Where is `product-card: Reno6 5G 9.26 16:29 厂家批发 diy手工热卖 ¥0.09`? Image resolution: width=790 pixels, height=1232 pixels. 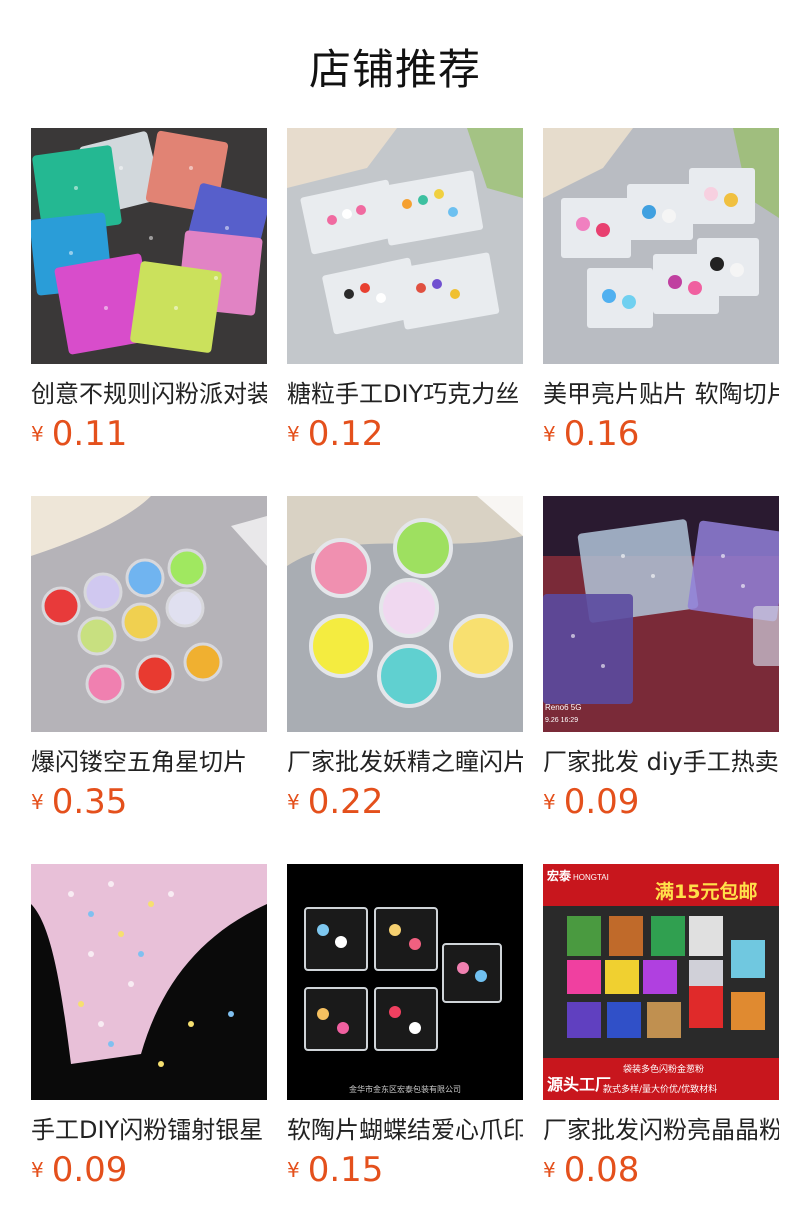 product-card: Reno6 5G 9.26 16:29 厂家批发 diy手工热卖 ¥0.09 is located at coordinates (661, 661).